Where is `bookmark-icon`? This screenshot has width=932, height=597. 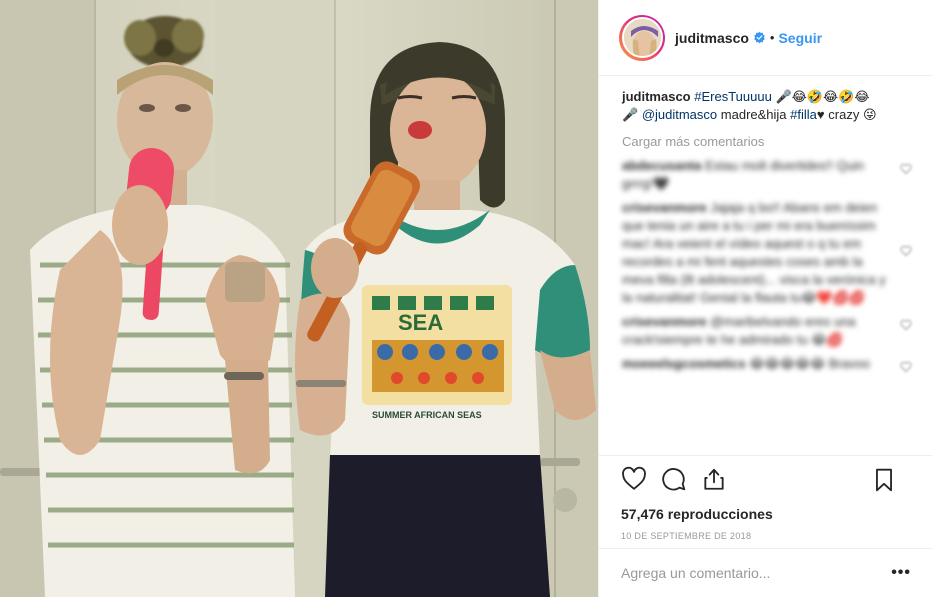 bookmark-icon is located at coordinates (884, 480).